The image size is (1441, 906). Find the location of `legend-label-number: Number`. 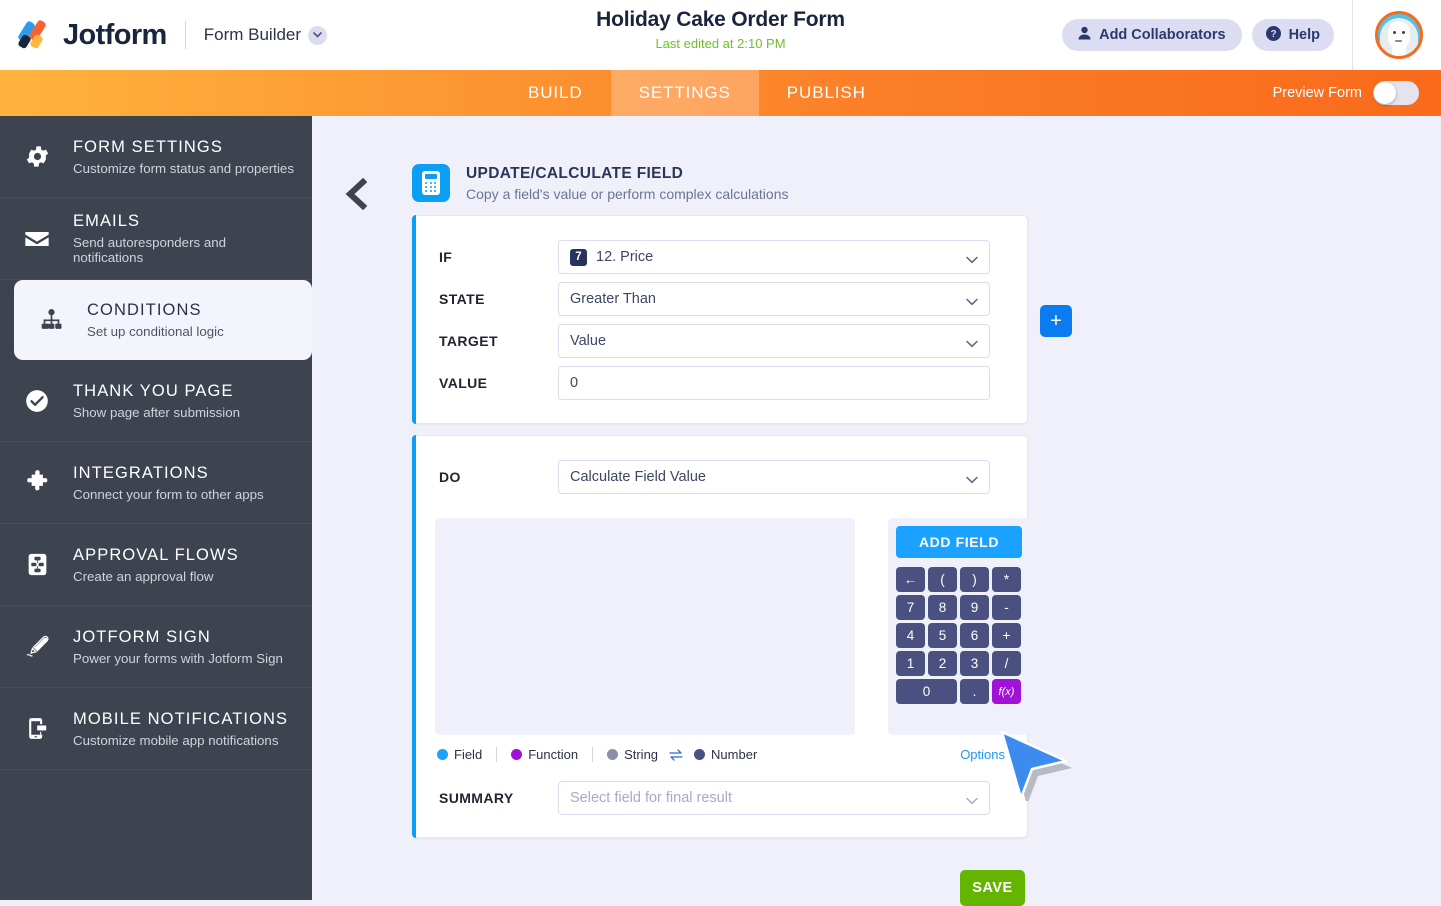

legend-label-number: Number is located at coordinates (734, 754).